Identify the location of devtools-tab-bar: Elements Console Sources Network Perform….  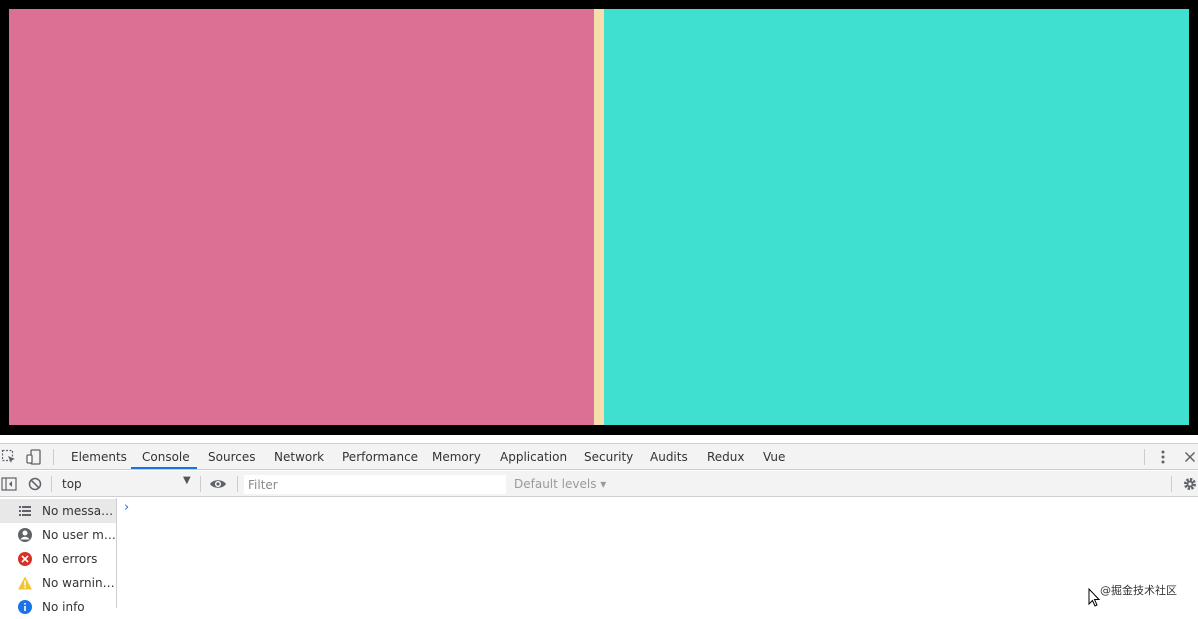
(599, 457).